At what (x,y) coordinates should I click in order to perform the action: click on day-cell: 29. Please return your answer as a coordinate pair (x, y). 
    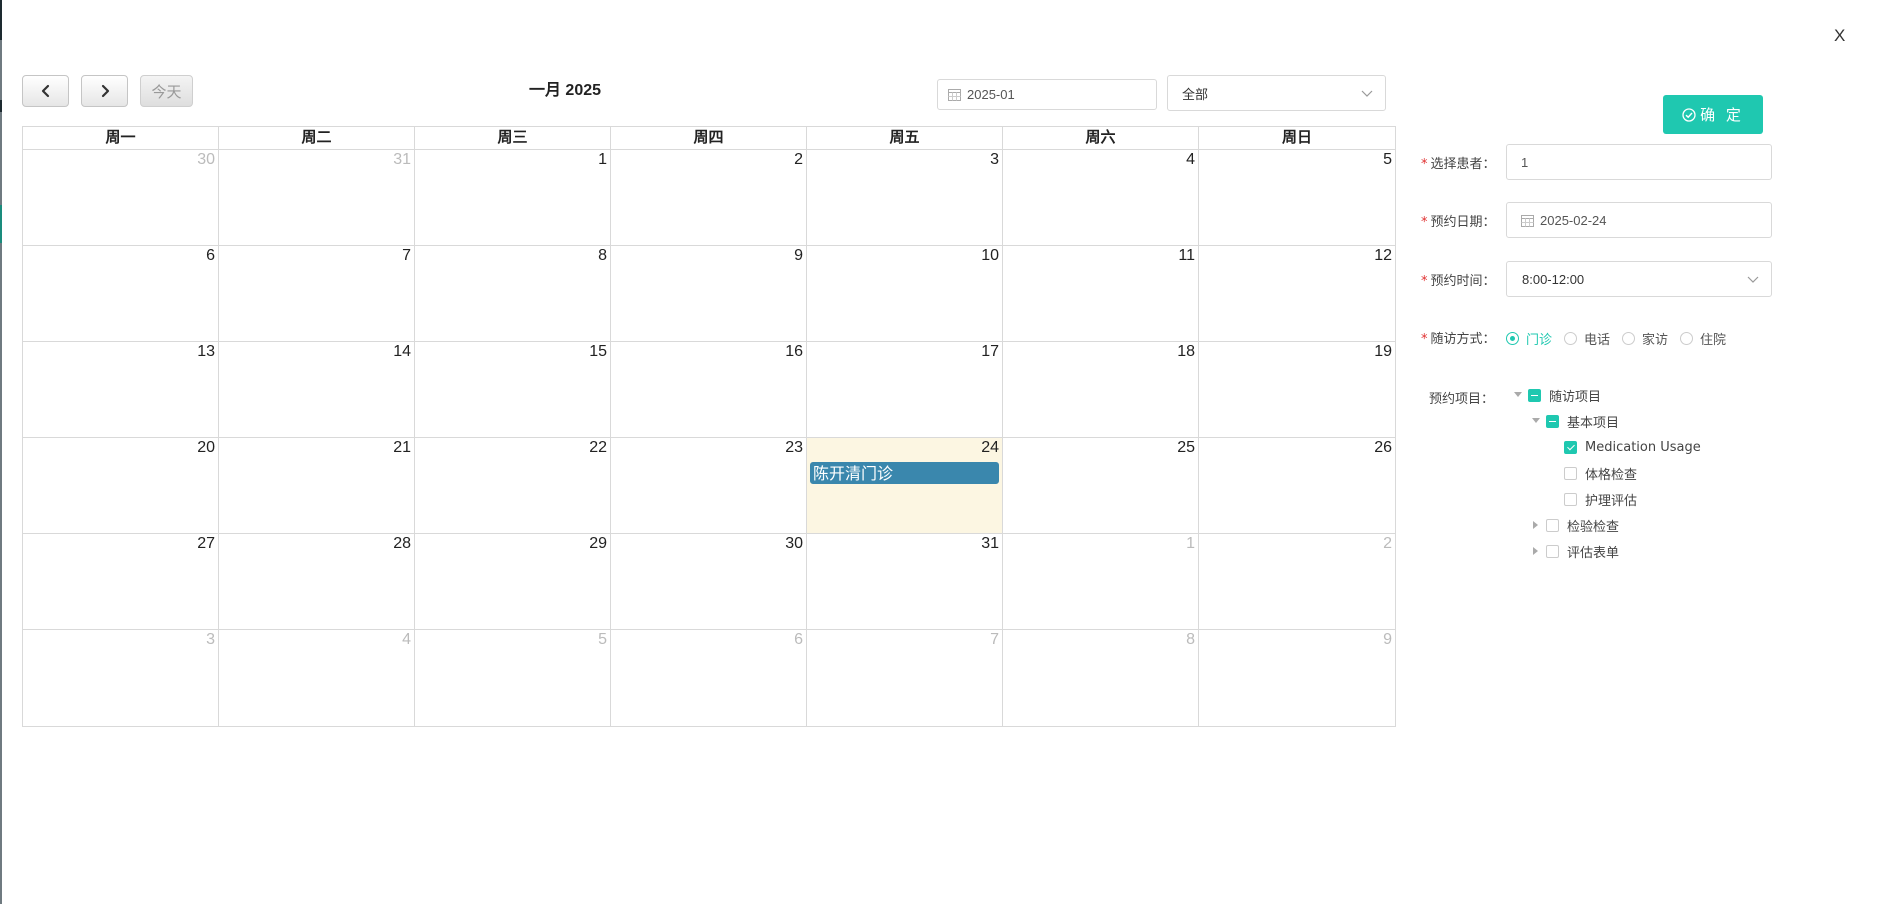
    Looking at the image, I should click on (513, 582).